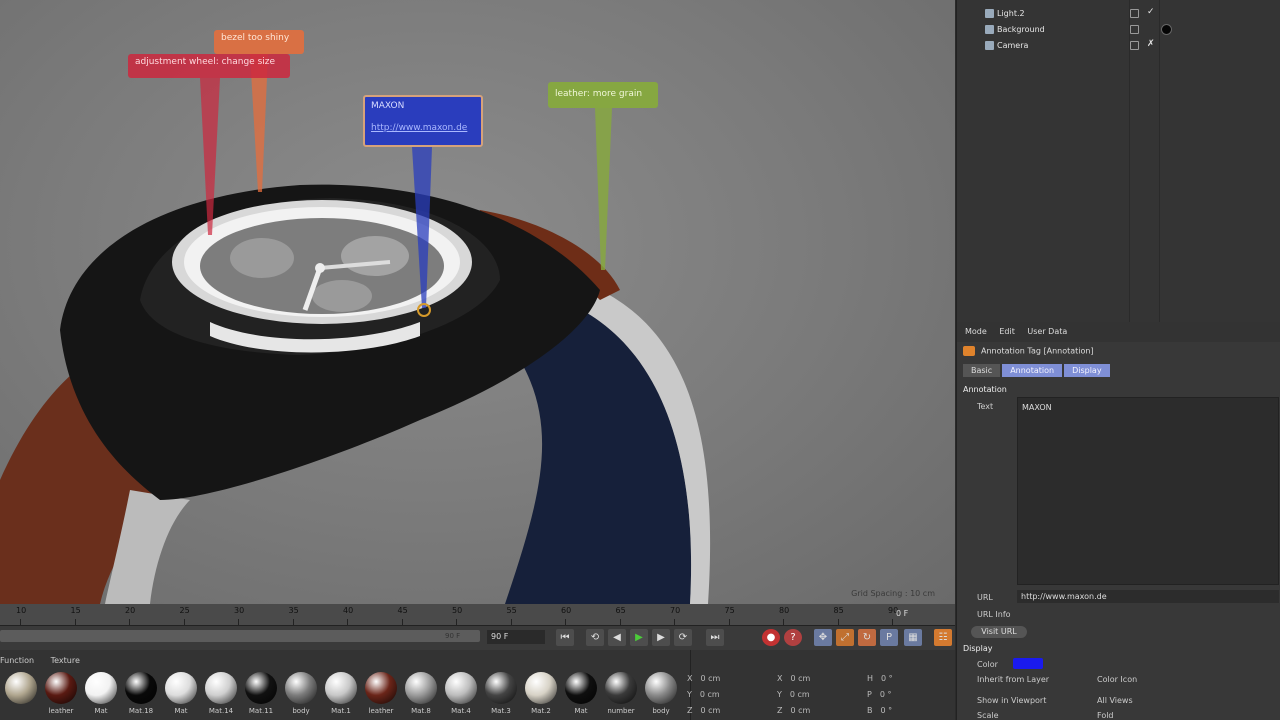 Image resolution: width=1280 pixels, height=720 pixels. What do you see at coordinates (1028, 663) in the screenshot?
I see `color-swatch` at bounding box center [1028, 663].